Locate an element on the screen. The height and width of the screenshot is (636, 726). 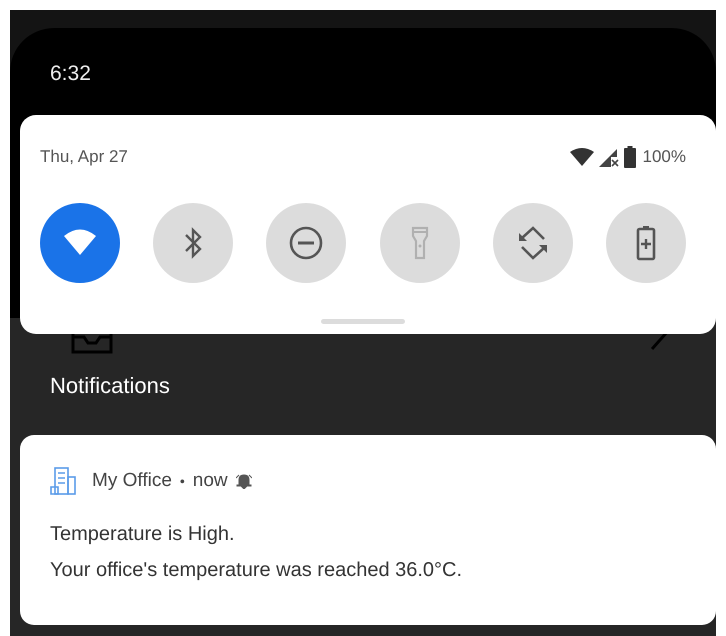
notification-time: now is located at coordinates (210, 481).